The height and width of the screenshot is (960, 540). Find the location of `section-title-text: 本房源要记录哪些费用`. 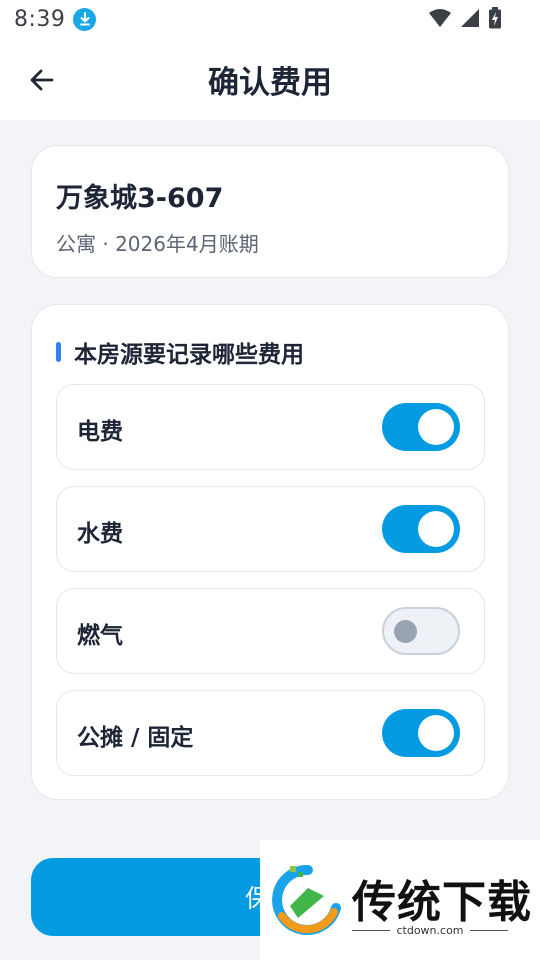

section-title-text: 本房源要记录哪些费用 is located at coordinates (189, 355).